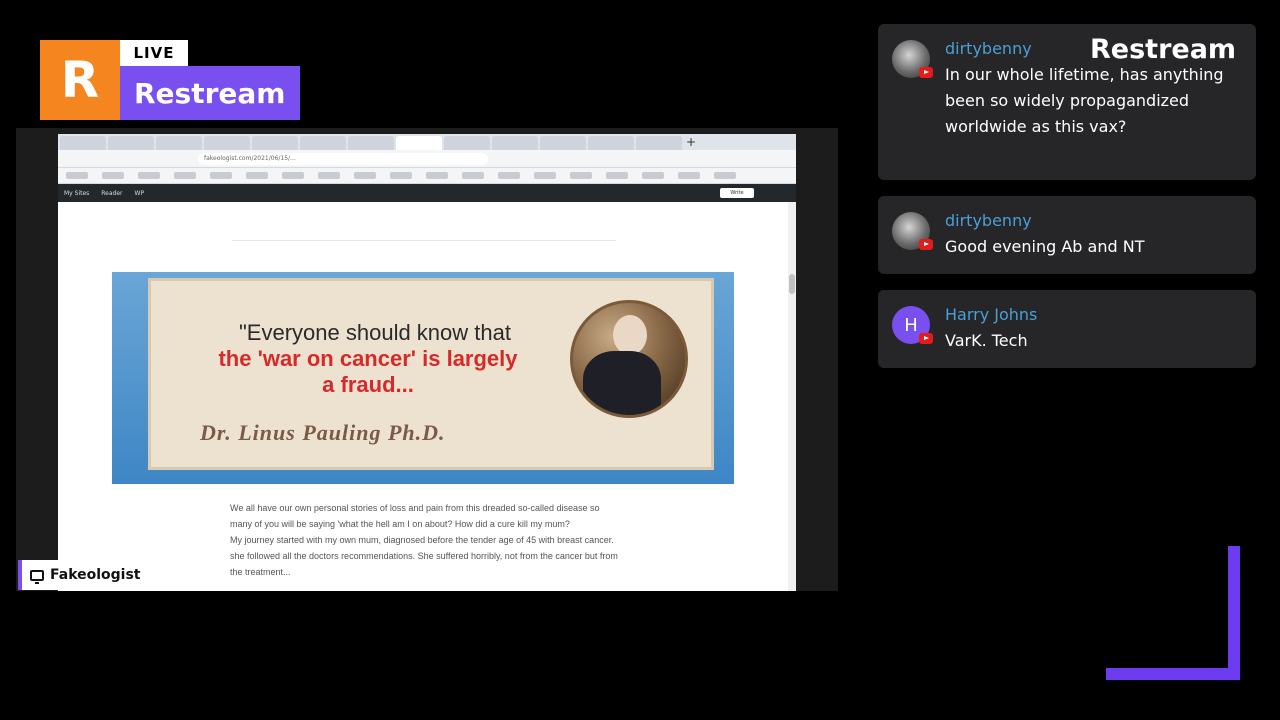  I want to click on browser-tab-active, so click(419, 143).